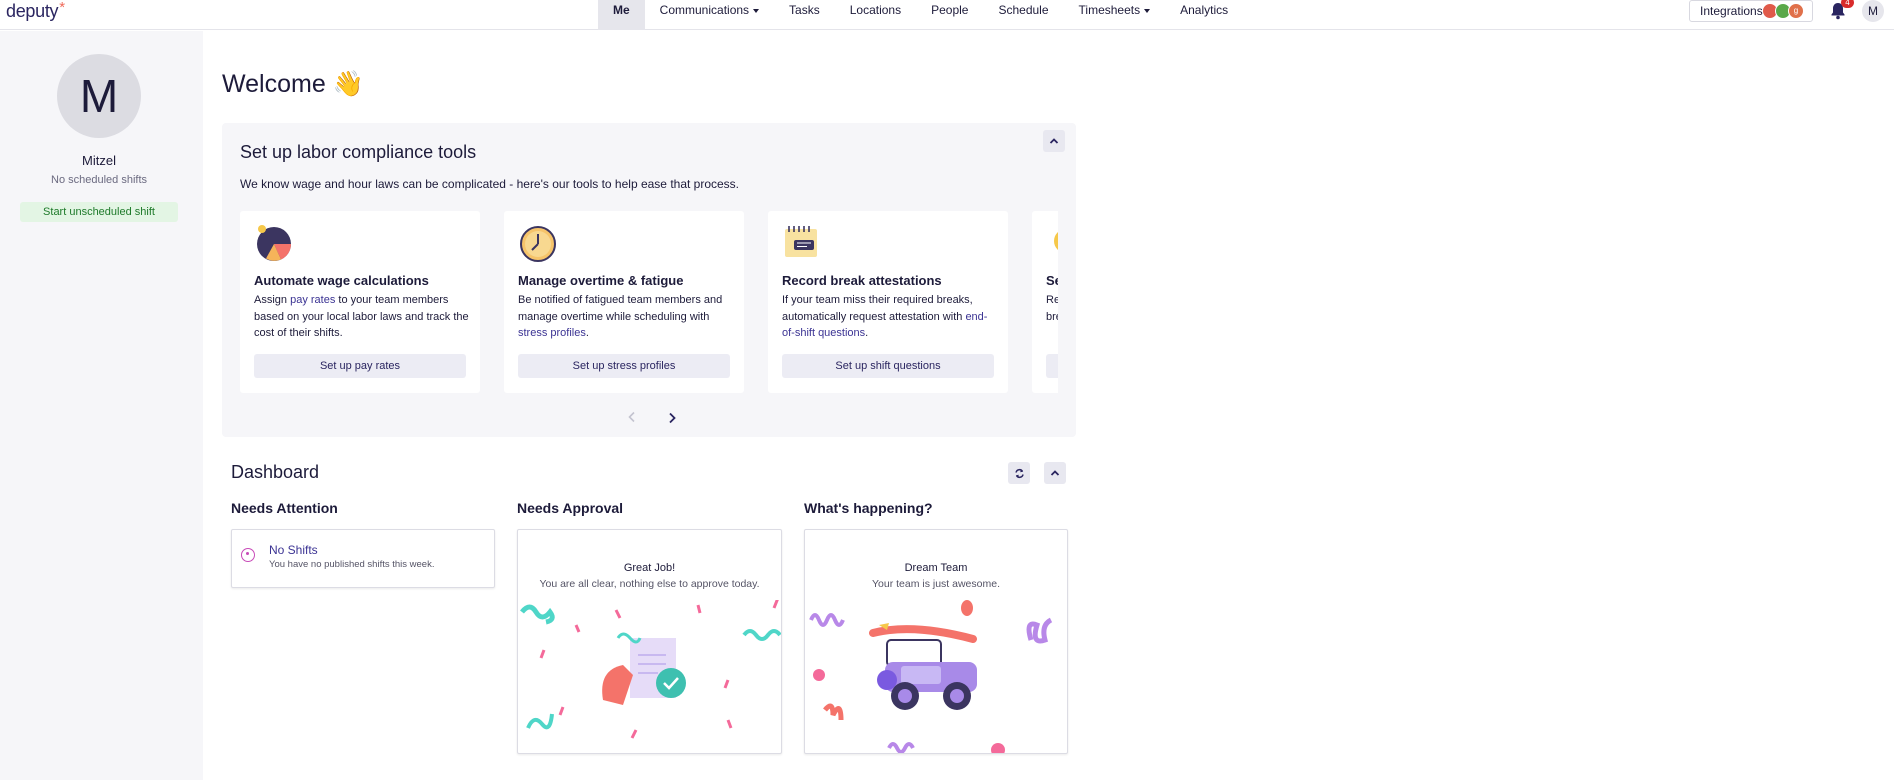 This screenshot has height=780, width=1894. What do you see at coordinates (358, 152) in the screenshot?
I see `panel-title: Set up labor compliance tools` at bounding box center [358, 152].